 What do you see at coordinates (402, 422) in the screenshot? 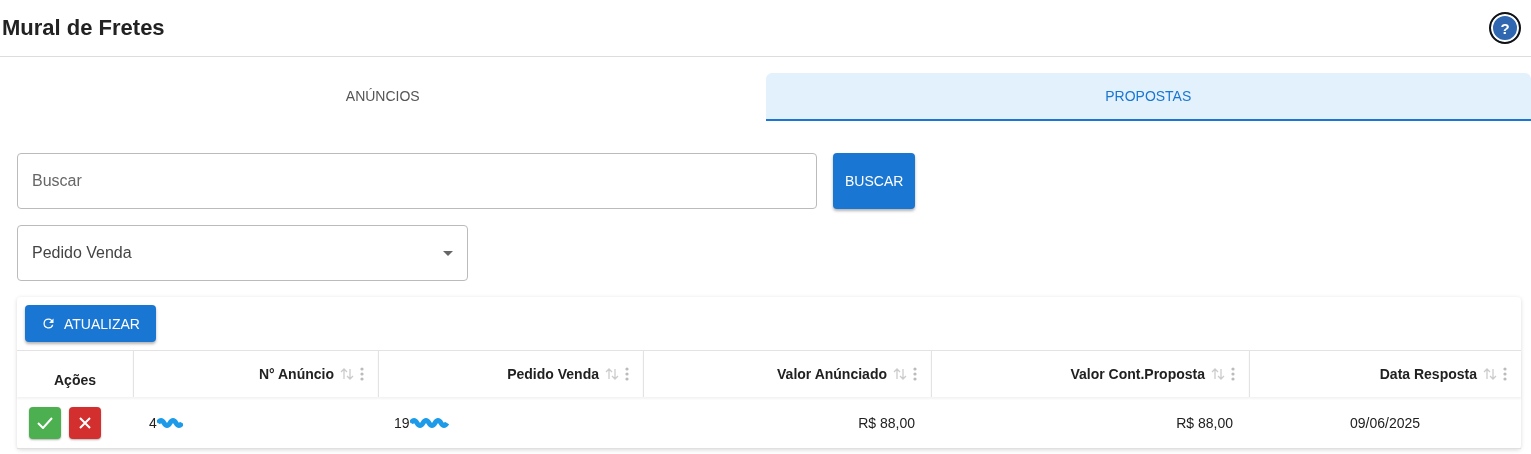
I see `table-cell: 19` at bounding box center [402, 422].